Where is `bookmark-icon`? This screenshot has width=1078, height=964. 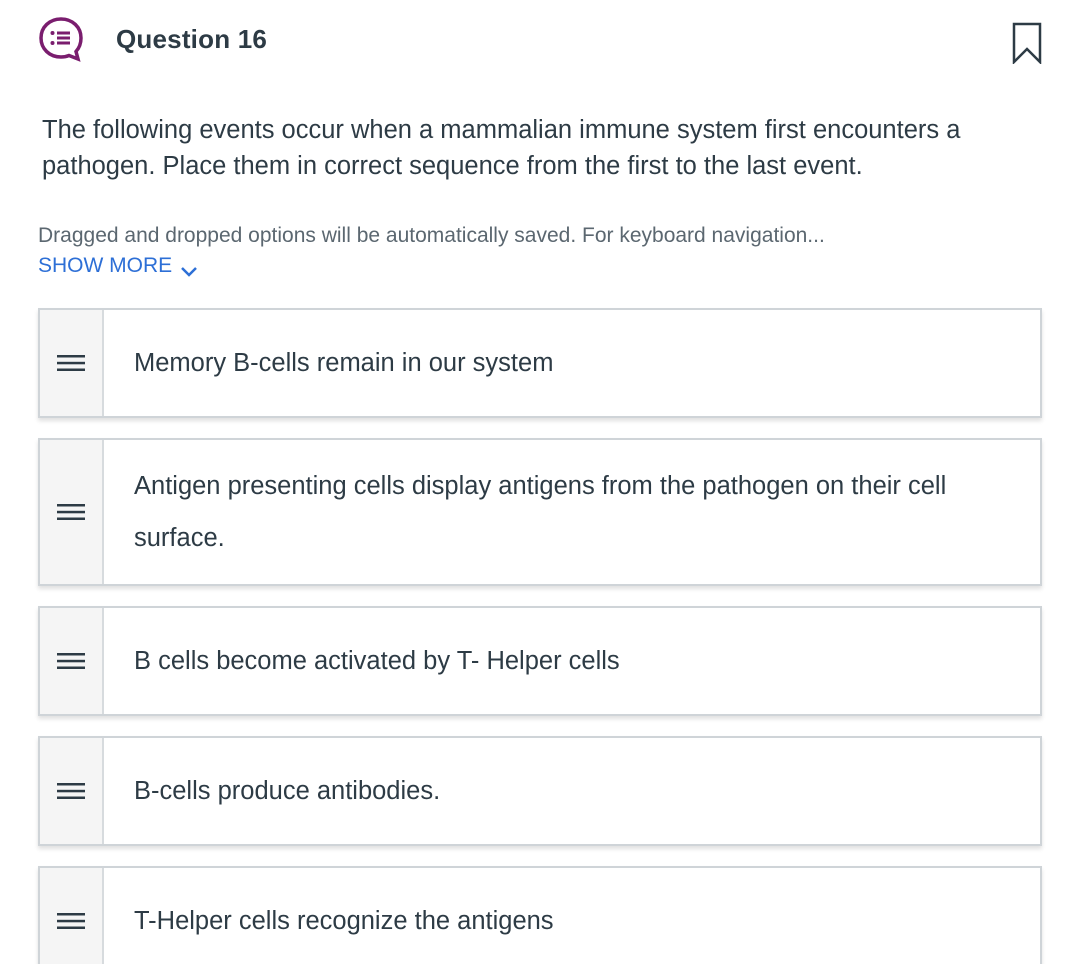 bookmark-icon is located at coordinates (1027, 44).